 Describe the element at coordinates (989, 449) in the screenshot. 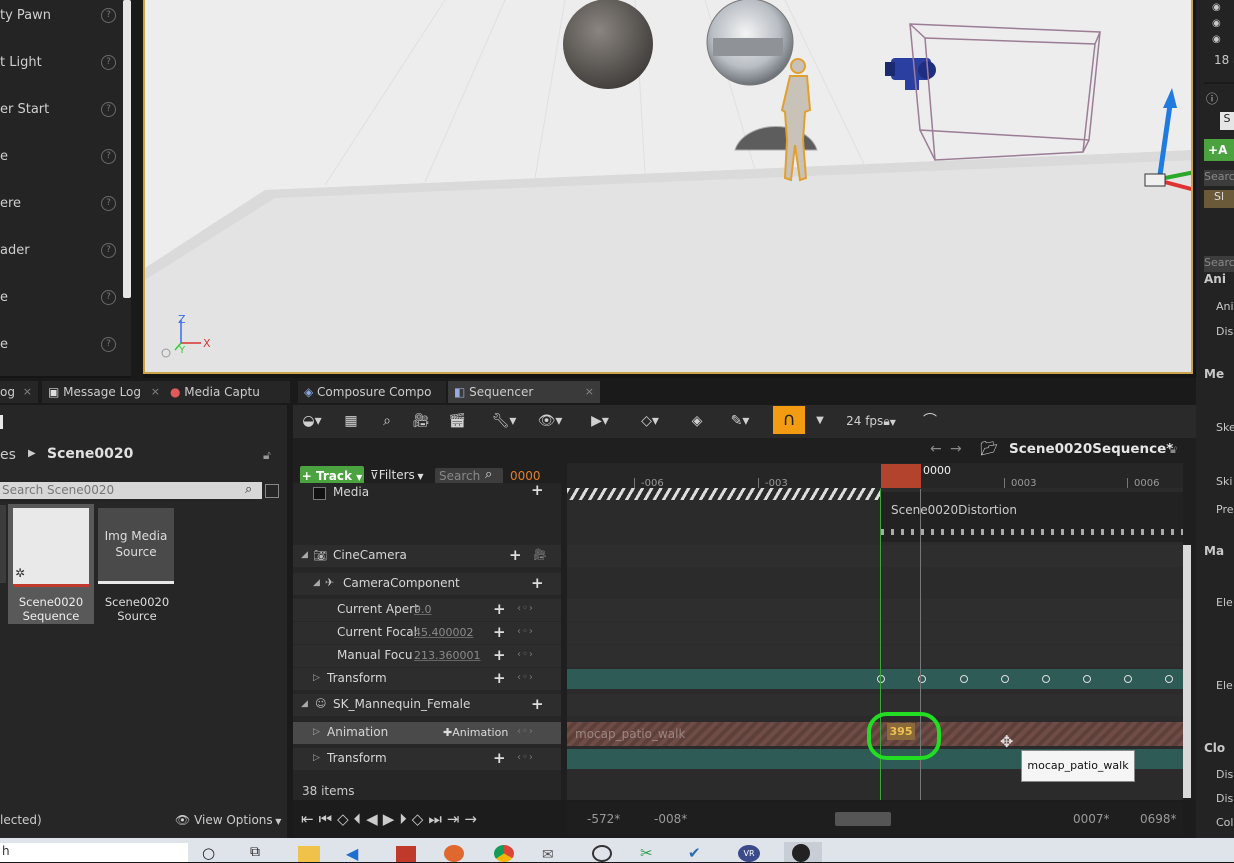

I see `folder-icon: 📂︎` at that location.